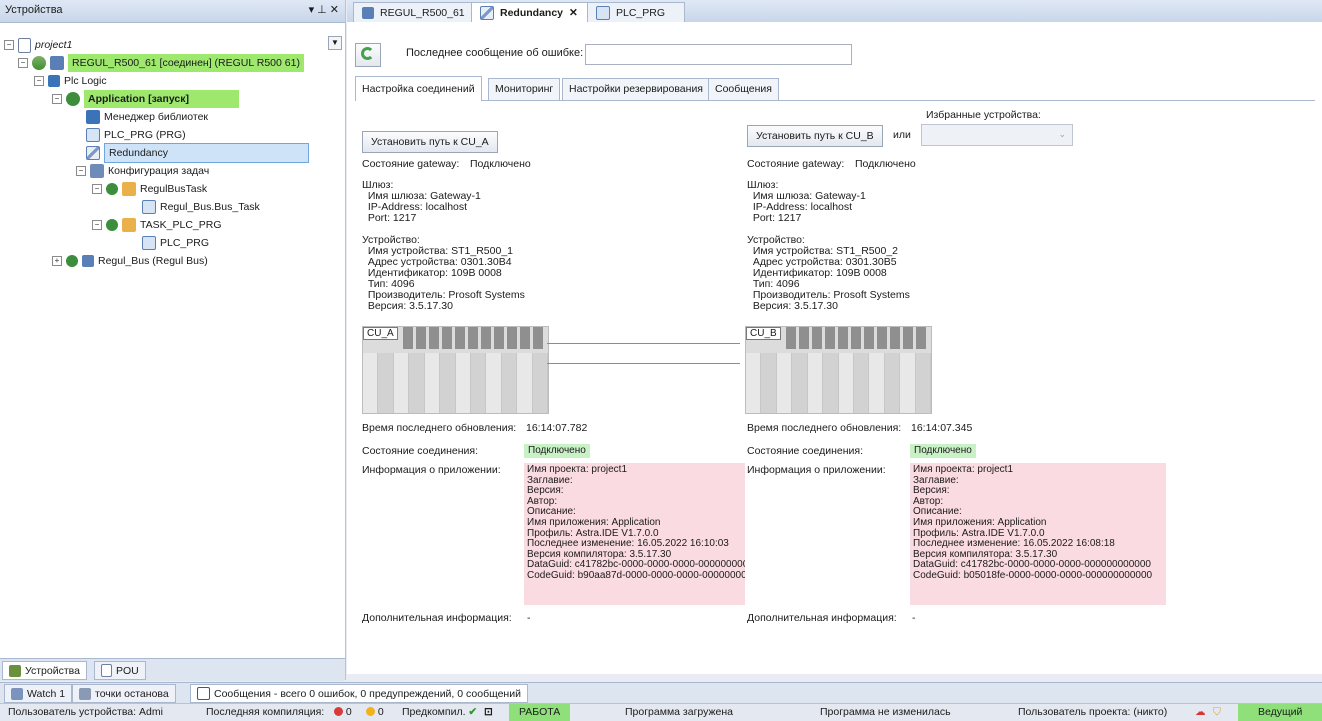 This screenshot has height=721, width=1322. Describe the element at coordinates (88, 261) in the screenshot. I see `bus-device-icon` at that location.